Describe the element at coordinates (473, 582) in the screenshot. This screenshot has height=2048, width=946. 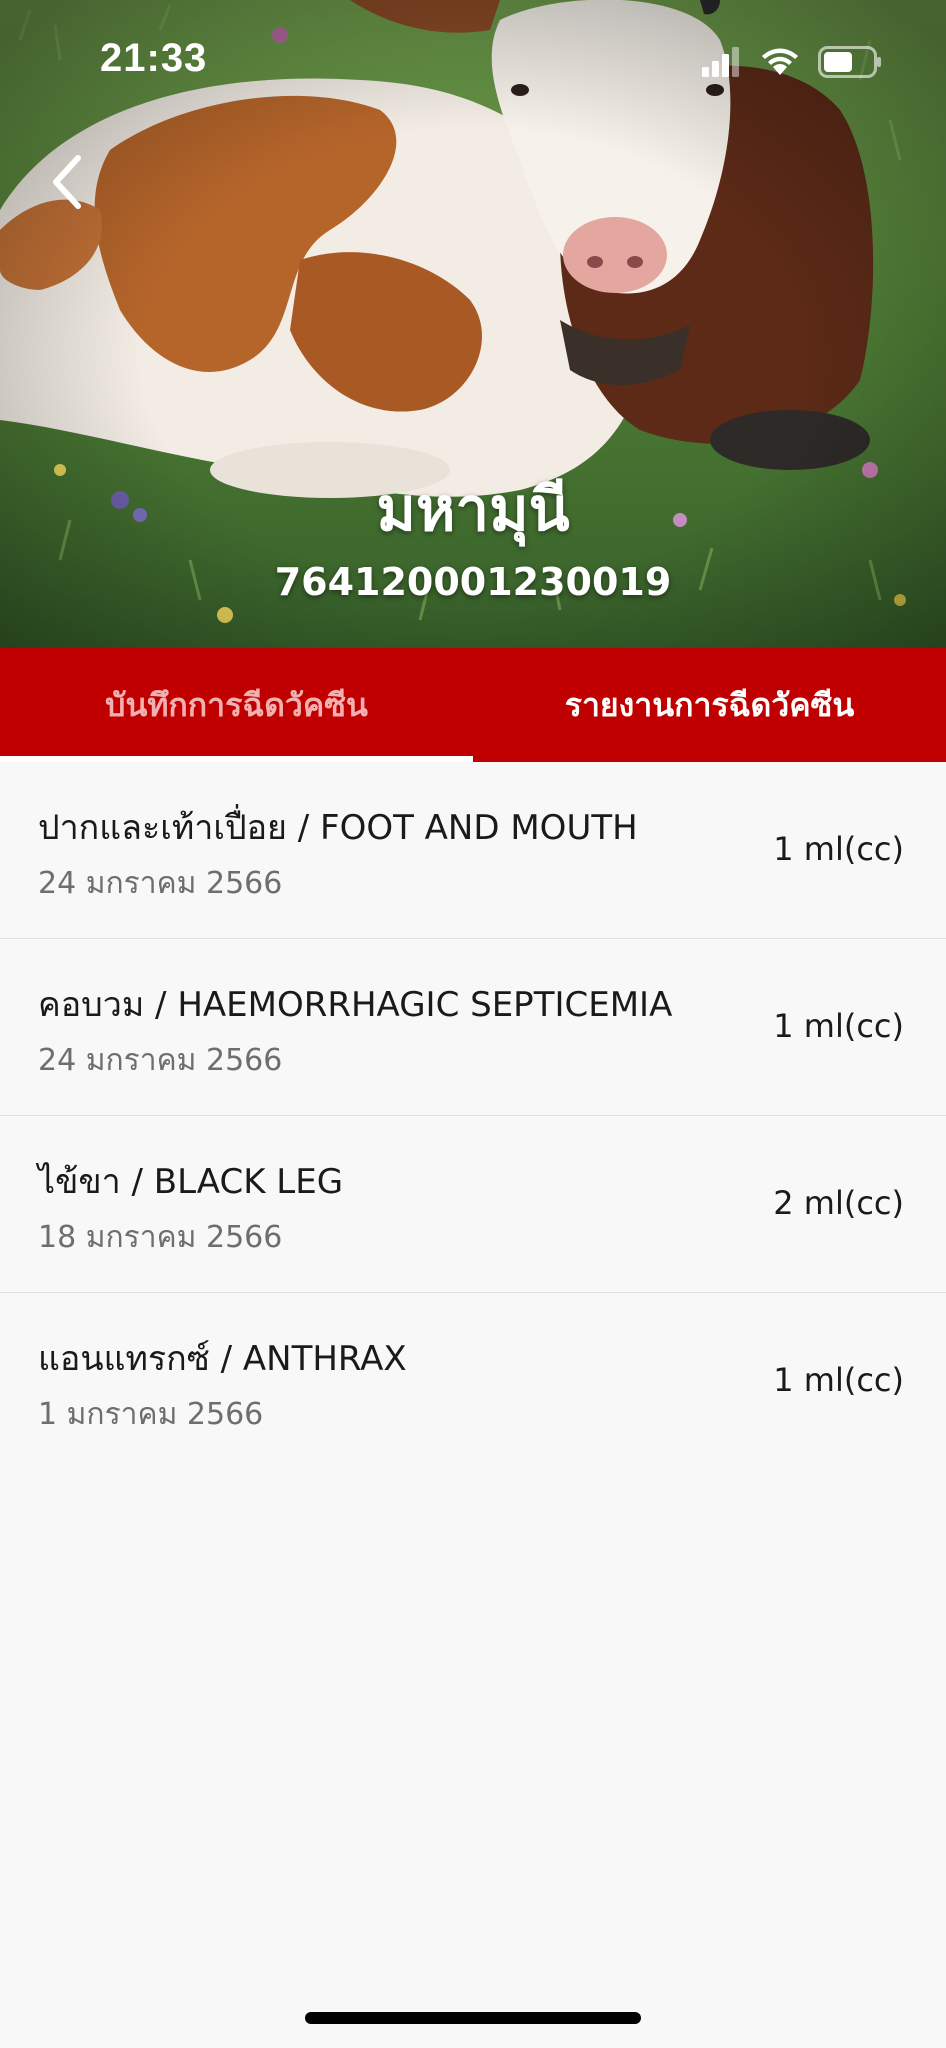
I see `animal-id: 764120001230019` at that location.